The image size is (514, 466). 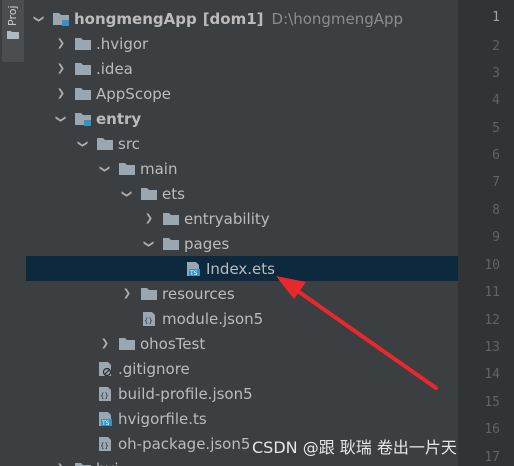 I want to click on project-tool-tab: Proj, so click(x=13, y=31).